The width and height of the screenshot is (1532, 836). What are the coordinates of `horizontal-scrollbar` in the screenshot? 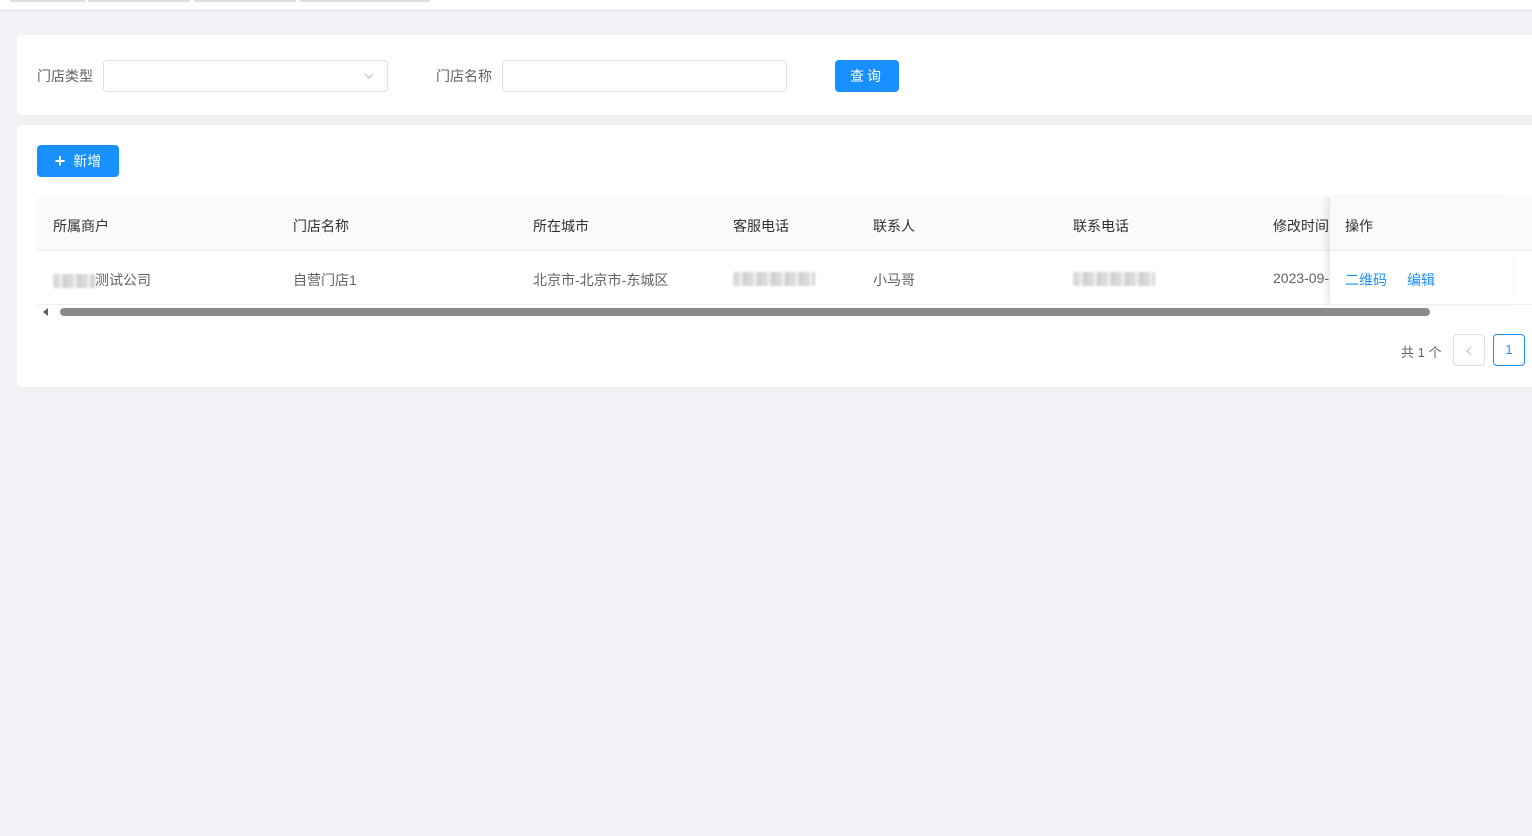 It's located at (784, 312).